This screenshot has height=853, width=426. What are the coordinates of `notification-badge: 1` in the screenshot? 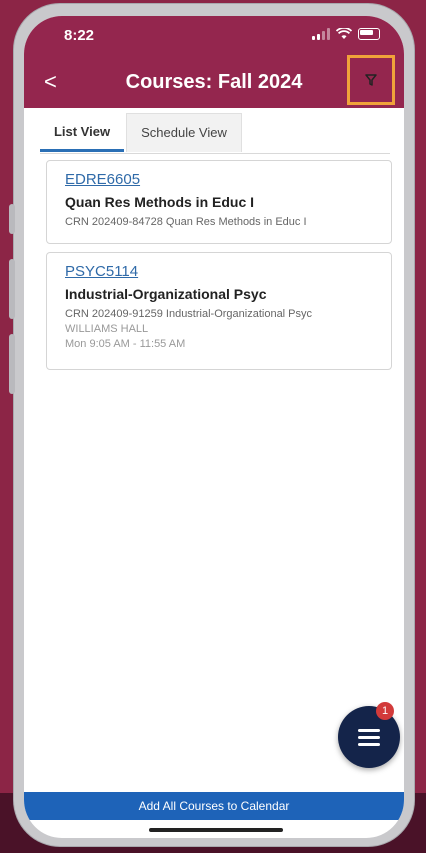 It's located at (385, 711).